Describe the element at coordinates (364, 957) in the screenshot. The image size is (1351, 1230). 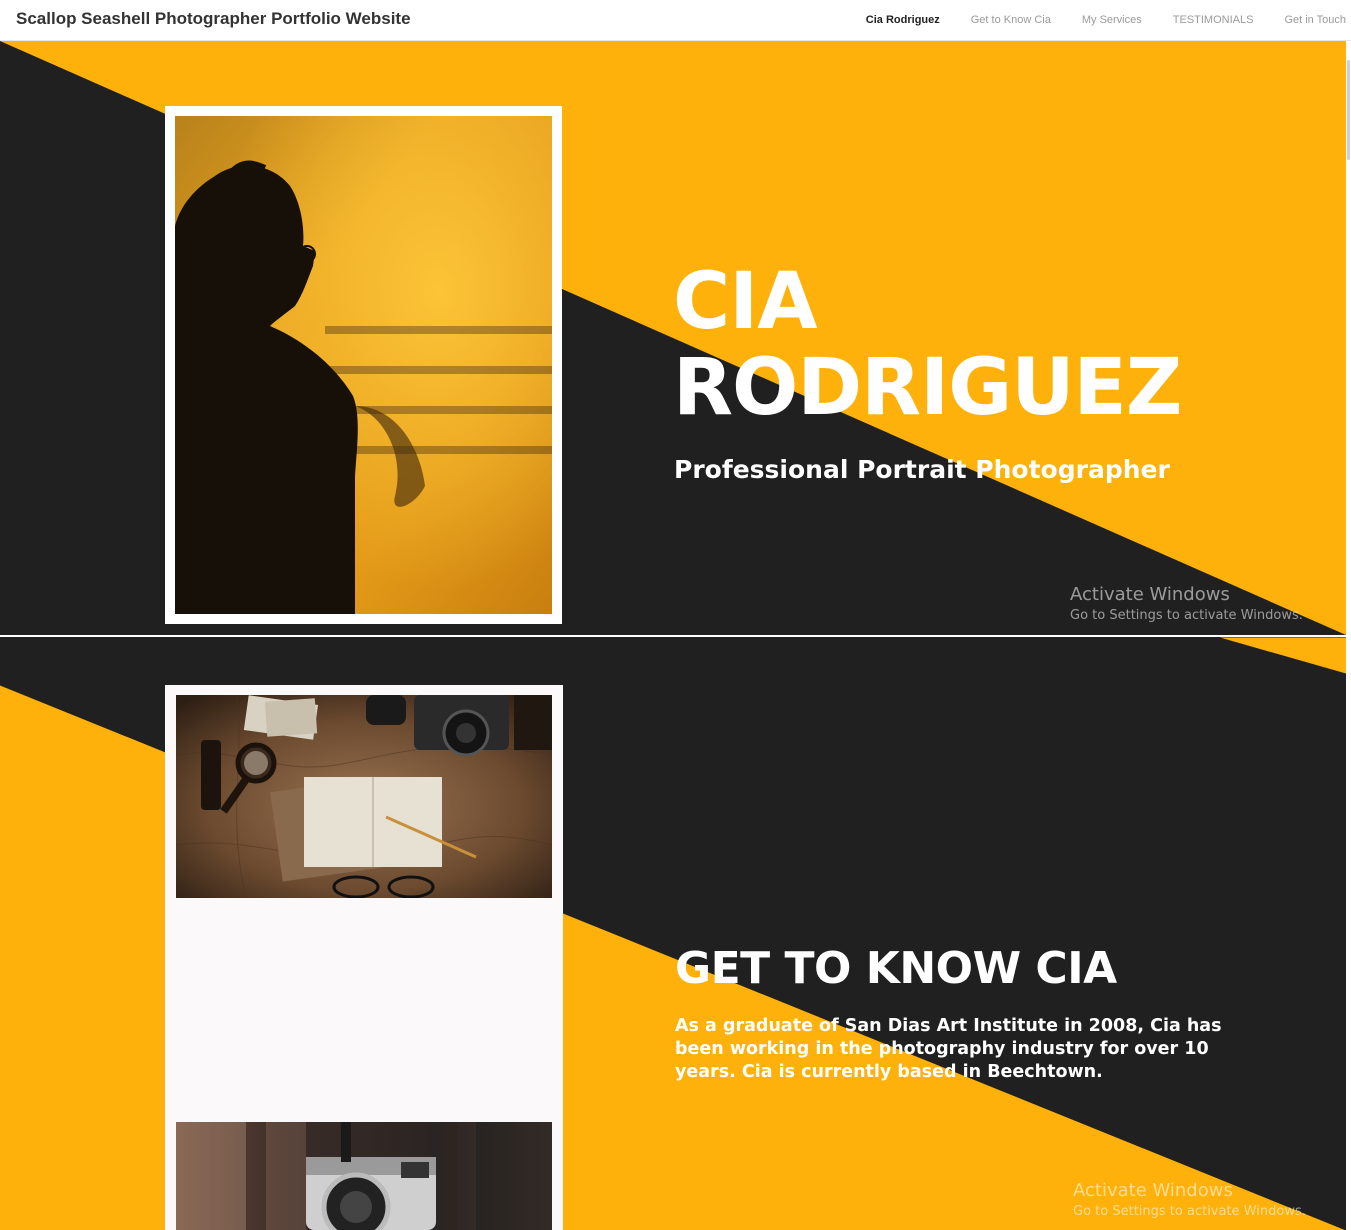
I see `about-photo-card` at that location.